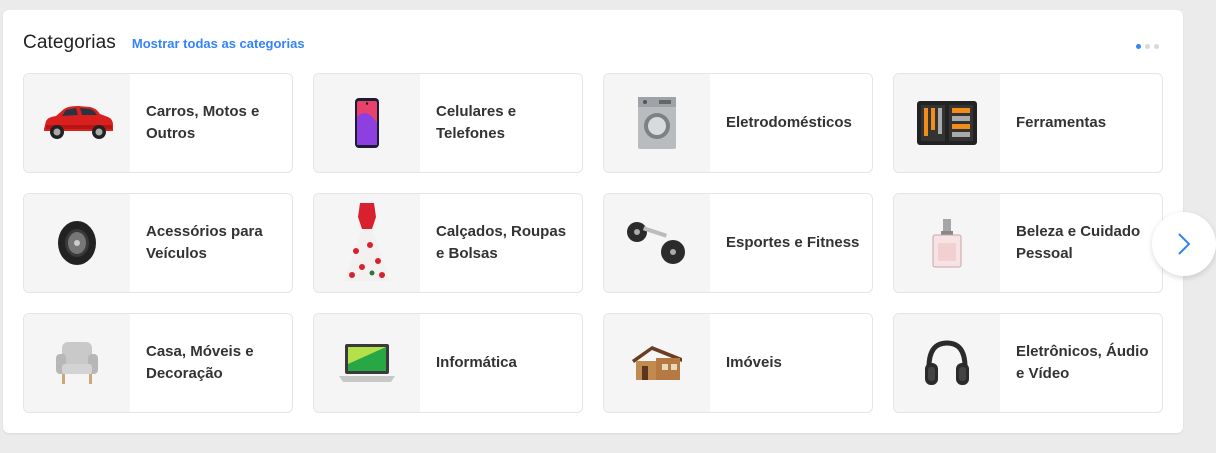  I want to click on washing-machine-icon, so click(657, 123).